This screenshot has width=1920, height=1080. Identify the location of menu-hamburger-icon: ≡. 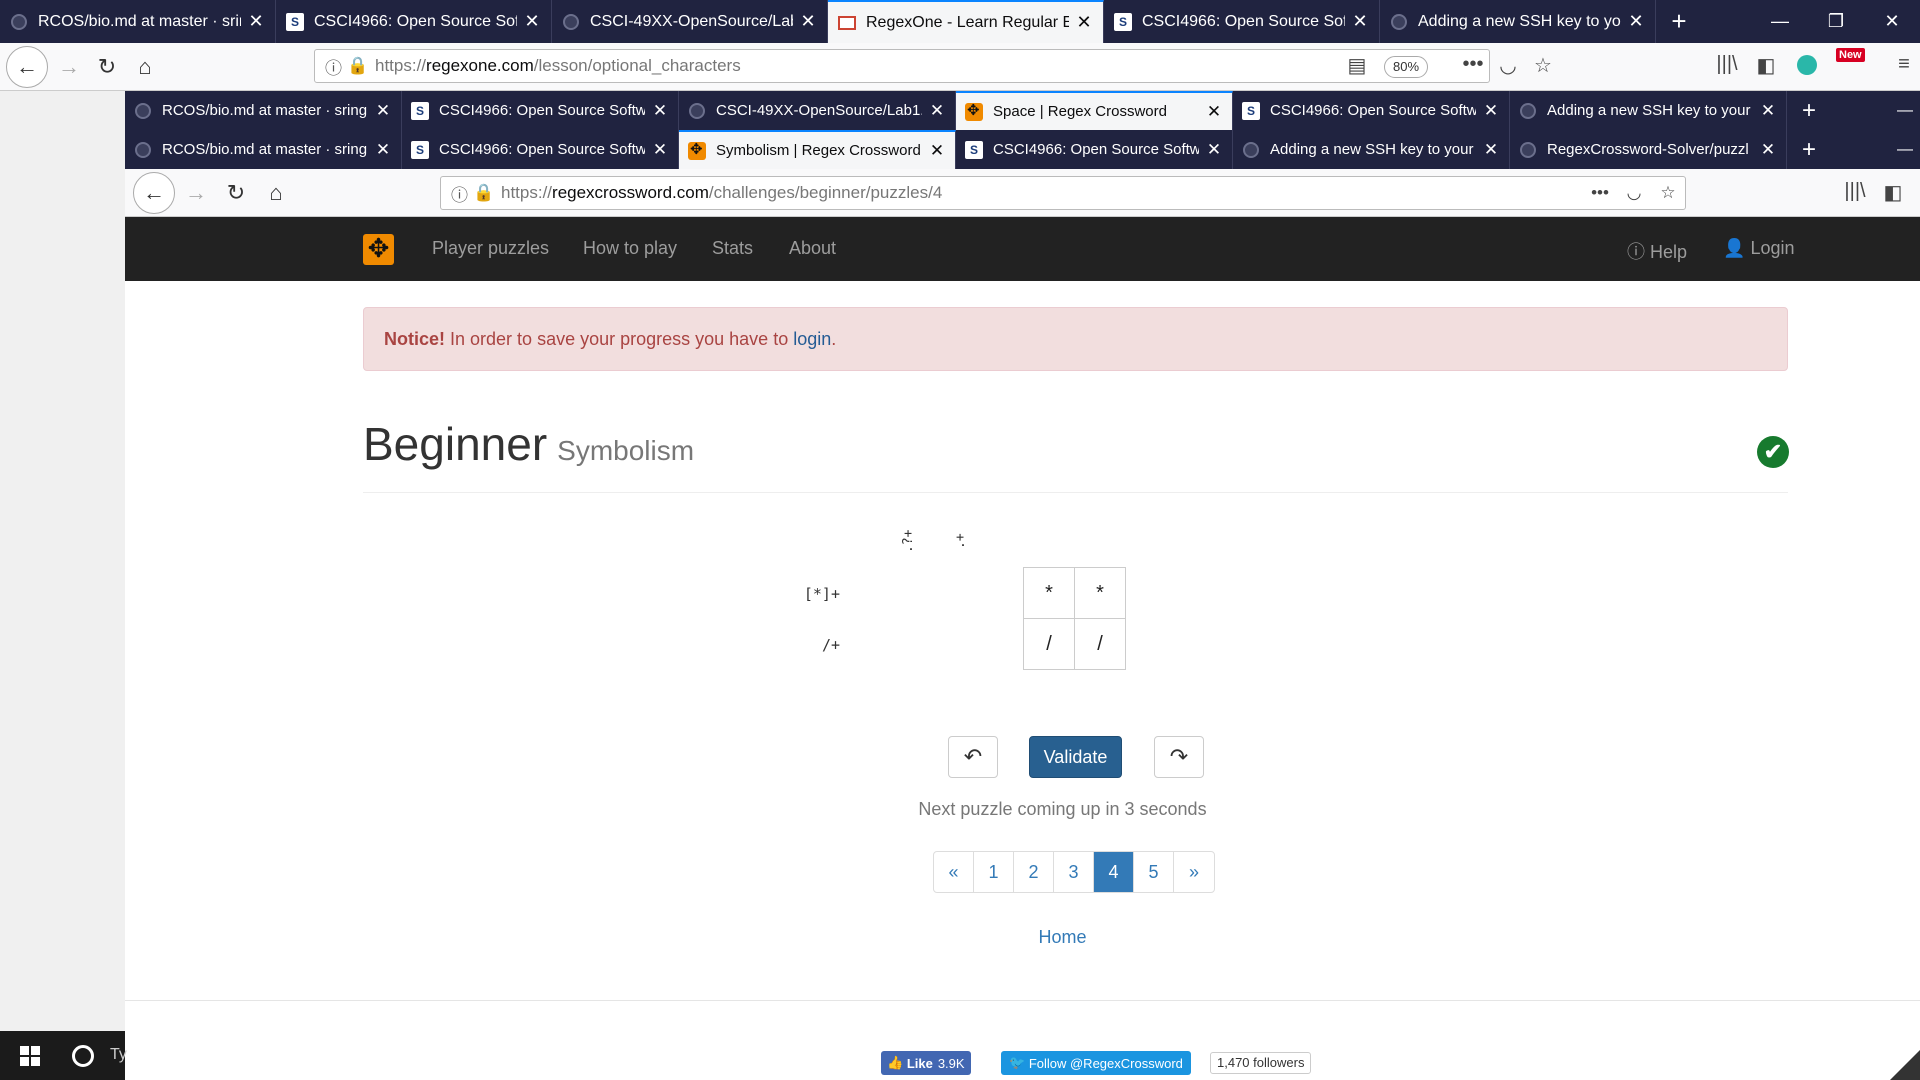
(1904, 64).